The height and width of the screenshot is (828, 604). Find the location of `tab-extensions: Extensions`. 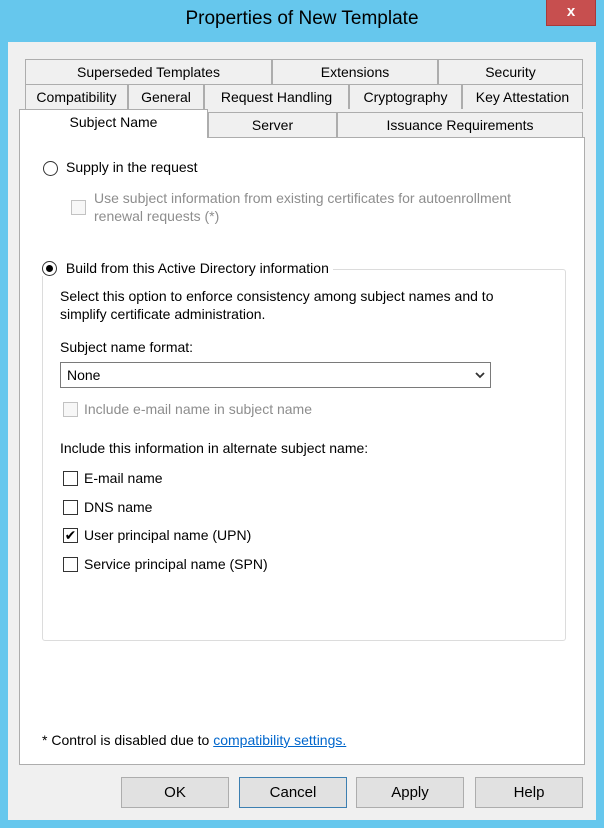

tab-extensions: Extensions is located at coordinates (355, 71).